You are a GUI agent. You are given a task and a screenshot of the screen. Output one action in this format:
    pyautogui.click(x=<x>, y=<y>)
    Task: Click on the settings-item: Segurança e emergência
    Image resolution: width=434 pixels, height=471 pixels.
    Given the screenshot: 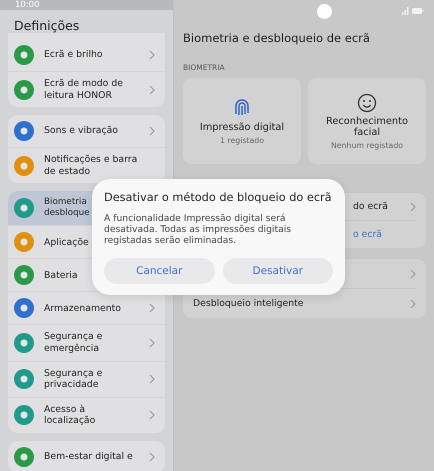 What is the action you would take?
    pyautogui.click(x=86, y=343)
    